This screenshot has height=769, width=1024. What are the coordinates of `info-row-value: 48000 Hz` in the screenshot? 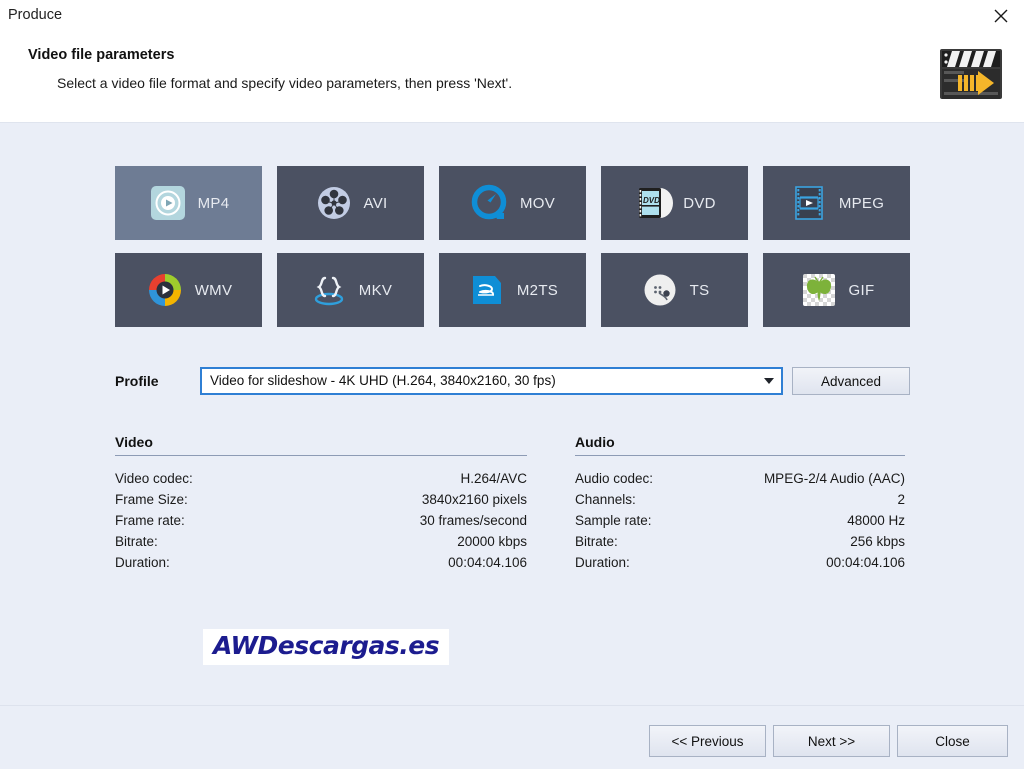 It's located at (876, 520).